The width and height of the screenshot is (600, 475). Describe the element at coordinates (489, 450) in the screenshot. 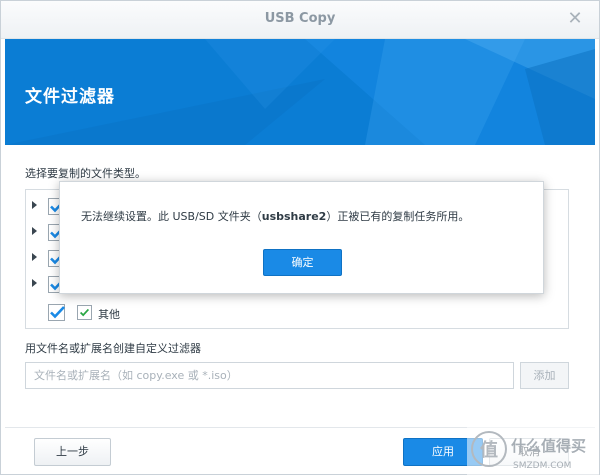

I see `svg-text: 值` at that location.